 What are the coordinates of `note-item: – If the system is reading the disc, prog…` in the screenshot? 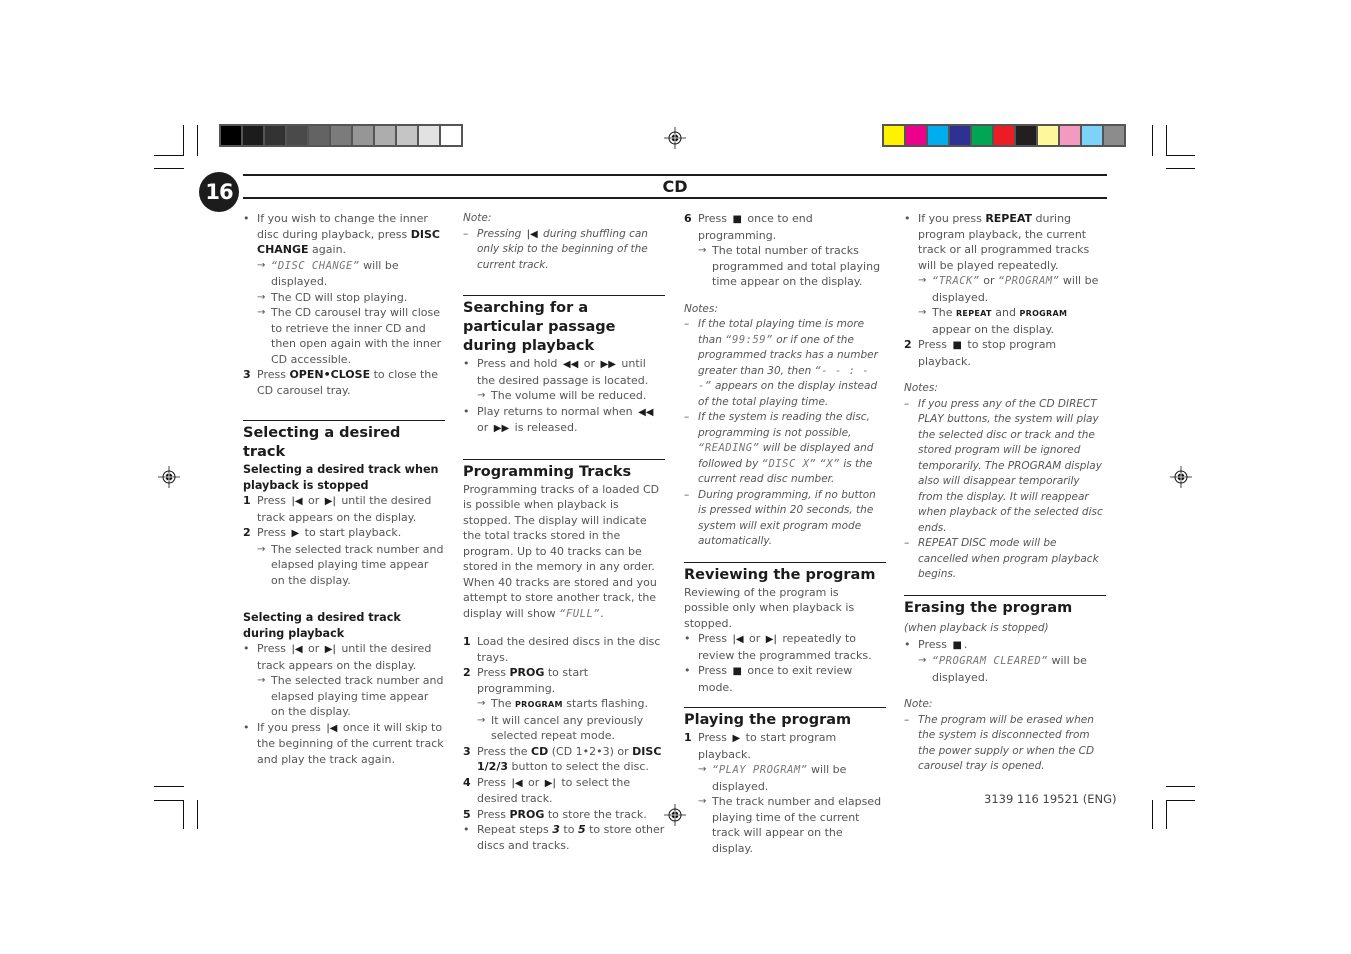 It's located at (779, 448).